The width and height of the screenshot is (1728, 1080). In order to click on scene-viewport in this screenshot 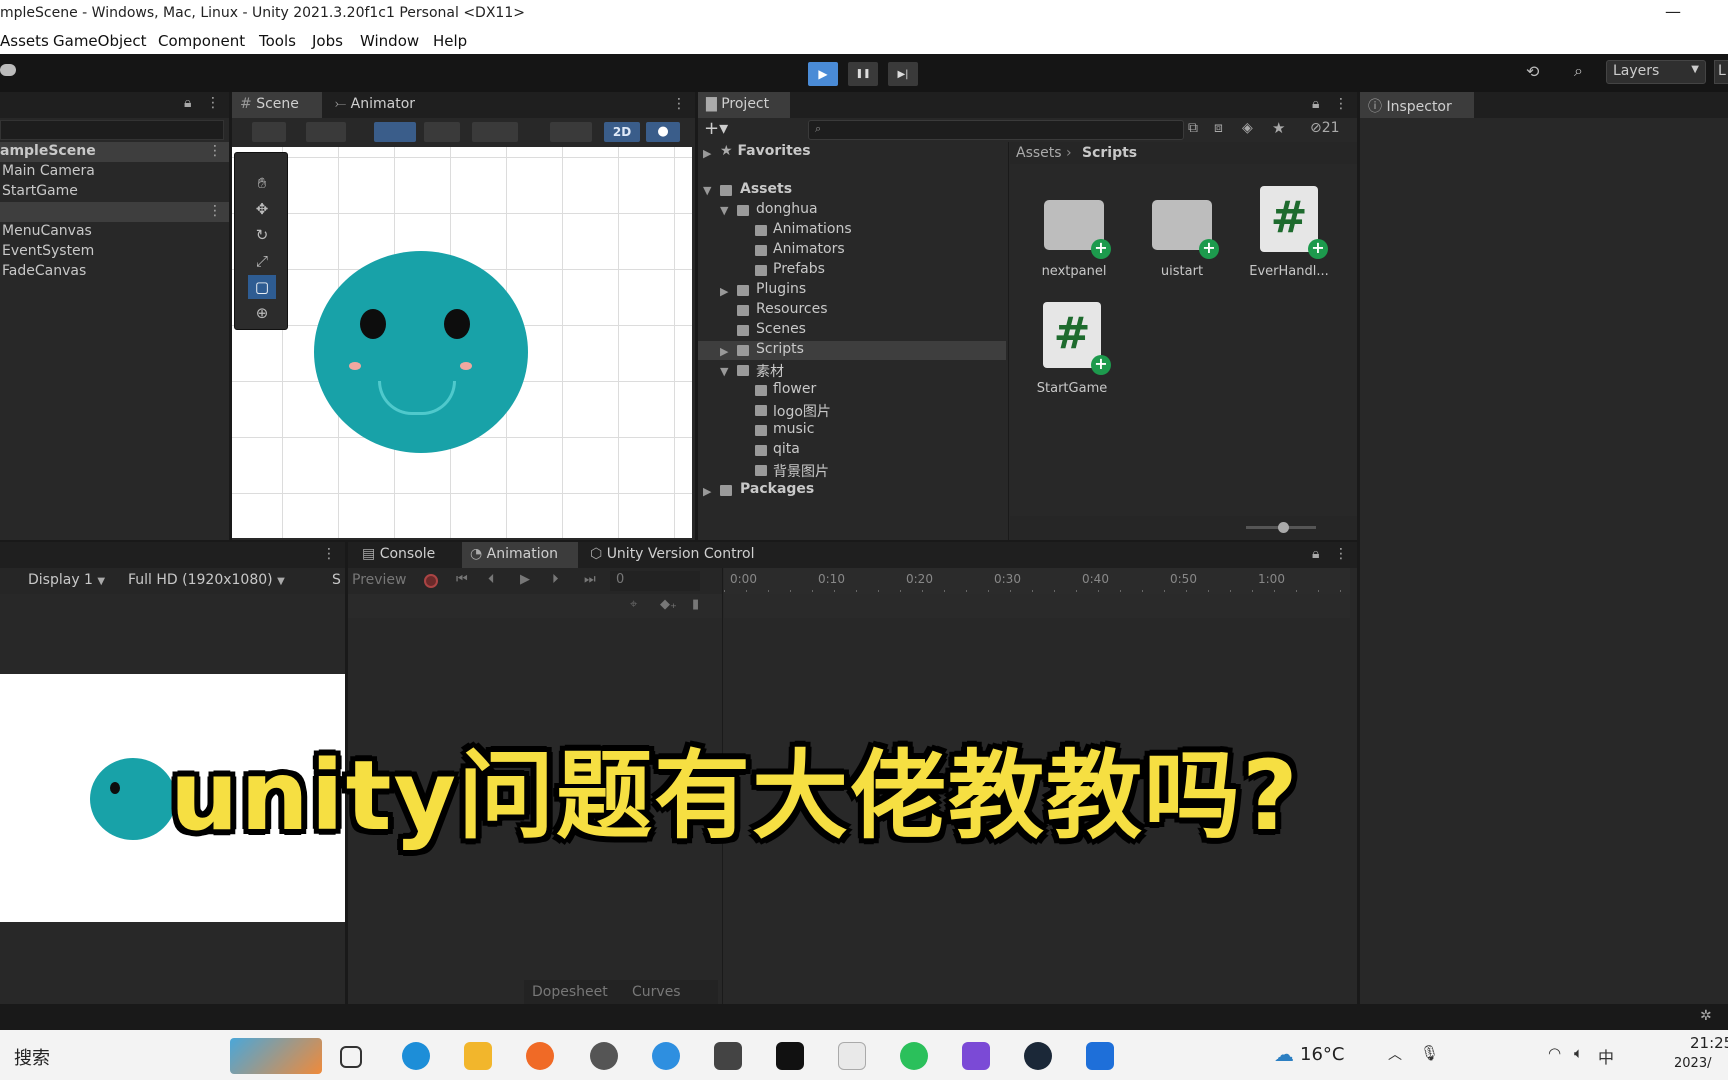, I will do `click(462, 342)`.